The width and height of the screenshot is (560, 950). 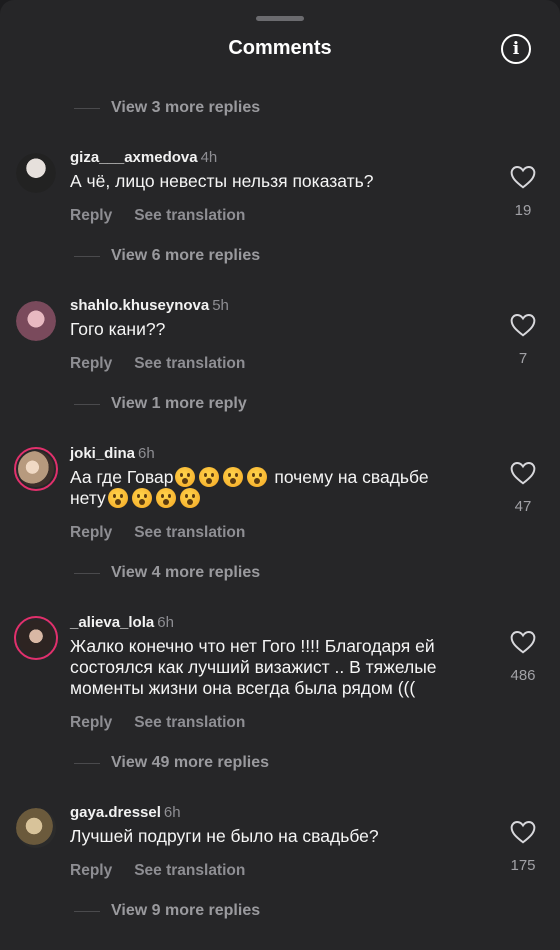 I want to click on like-count: 19, so click(x=523, y=210).